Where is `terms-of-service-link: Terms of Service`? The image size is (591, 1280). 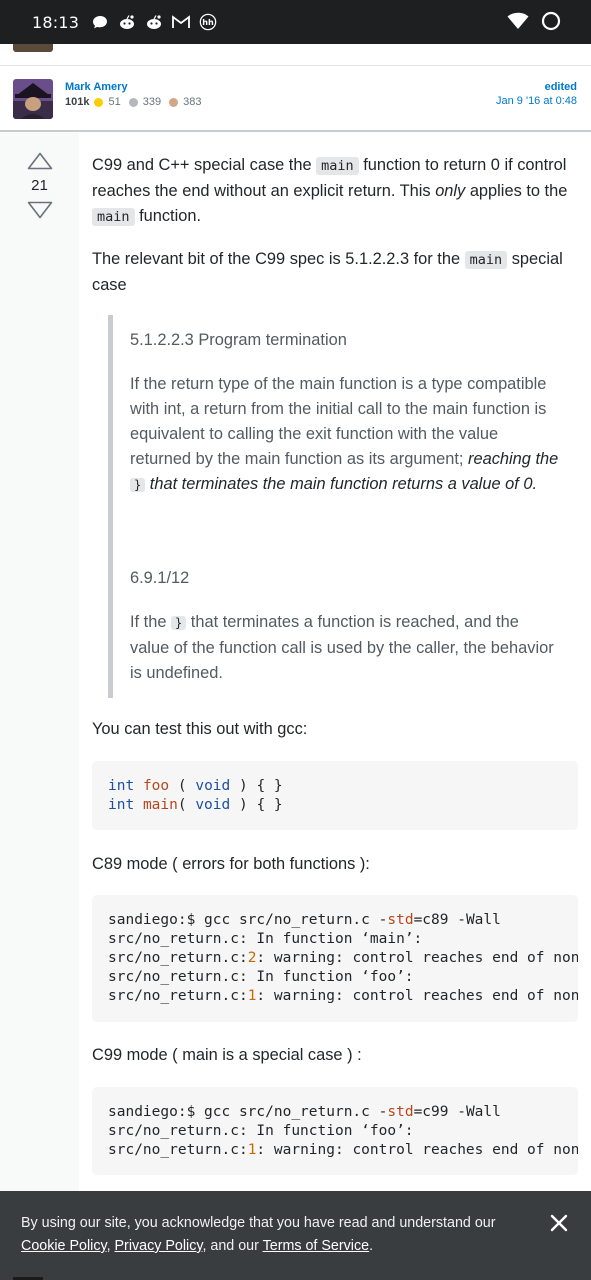 terms-of-service-link: Terms of Service is located at coordinates (316, 1246).